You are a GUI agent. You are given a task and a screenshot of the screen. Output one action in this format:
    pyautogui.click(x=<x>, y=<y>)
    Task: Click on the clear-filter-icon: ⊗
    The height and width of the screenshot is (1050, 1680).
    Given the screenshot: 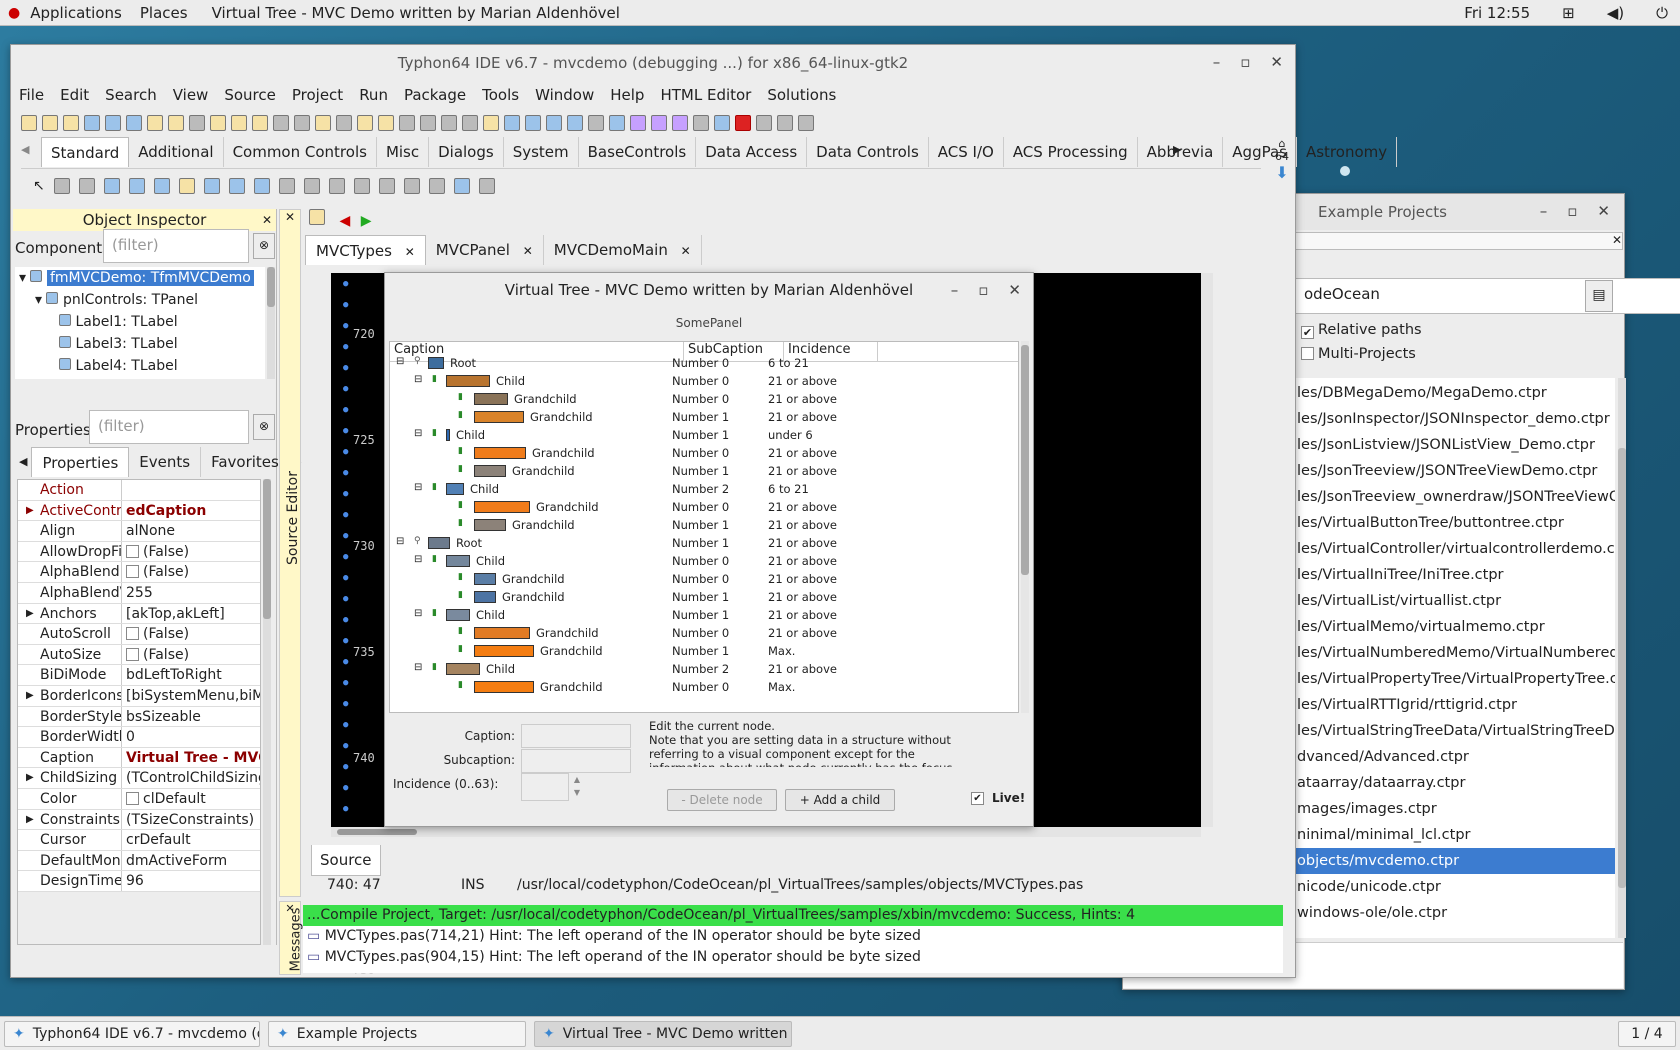 What is the action you would take?
    pyautogui.click(x=264, y=246)
    